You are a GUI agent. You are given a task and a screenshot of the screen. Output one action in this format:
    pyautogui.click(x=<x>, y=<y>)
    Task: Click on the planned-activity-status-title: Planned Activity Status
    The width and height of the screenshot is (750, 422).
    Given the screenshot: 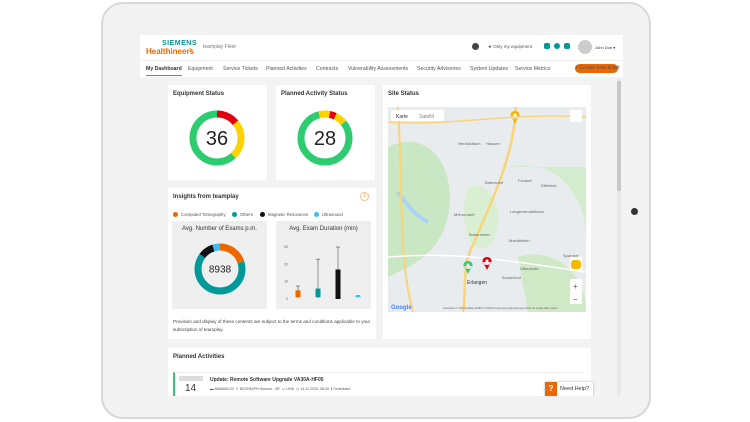 What is the action you would take?
    pyautogui.click(x=314, y=94)
    